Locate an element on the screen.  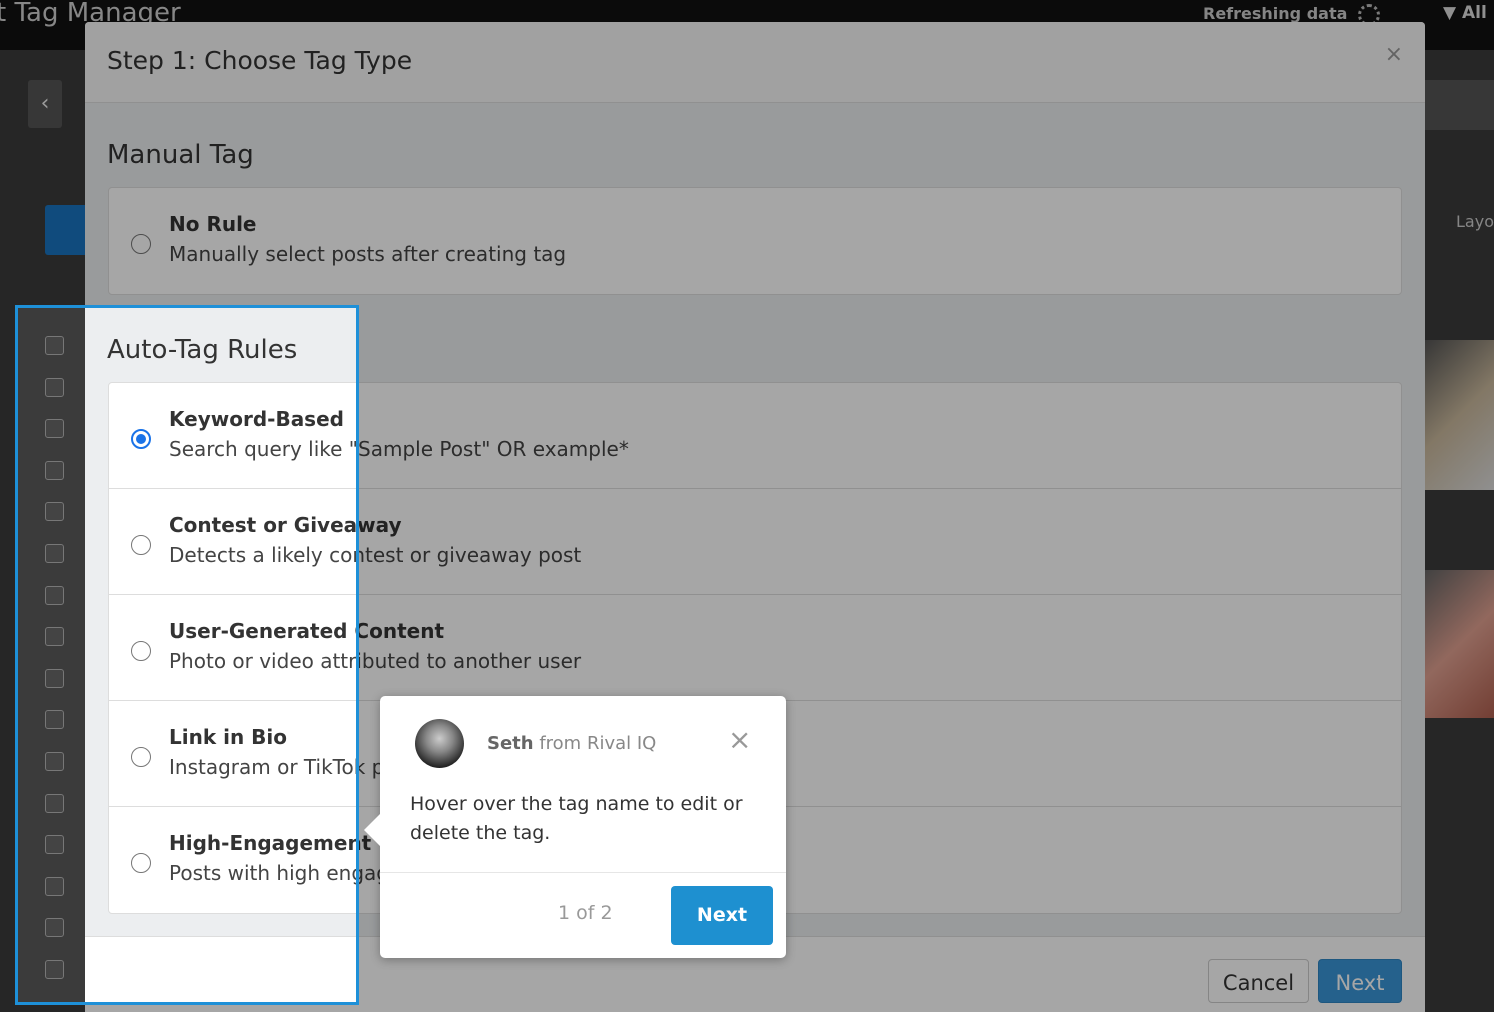
option-title: User-Generated Content is located at coordinates (306, 631).